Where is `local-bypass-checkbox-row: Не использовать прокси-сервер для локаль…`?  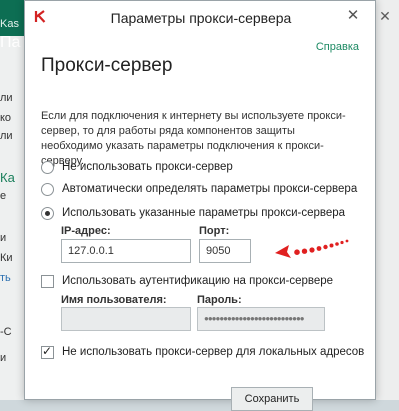
local-bypass-checkbox-row: Не использовать прокси-сервер для локаль… is located at coordinates (202, 352).